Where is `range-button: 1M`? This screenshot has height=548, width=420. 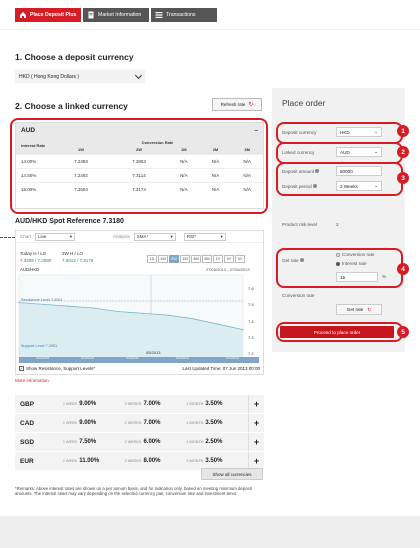 range-button: 1M is located at coordinates (185, 259).